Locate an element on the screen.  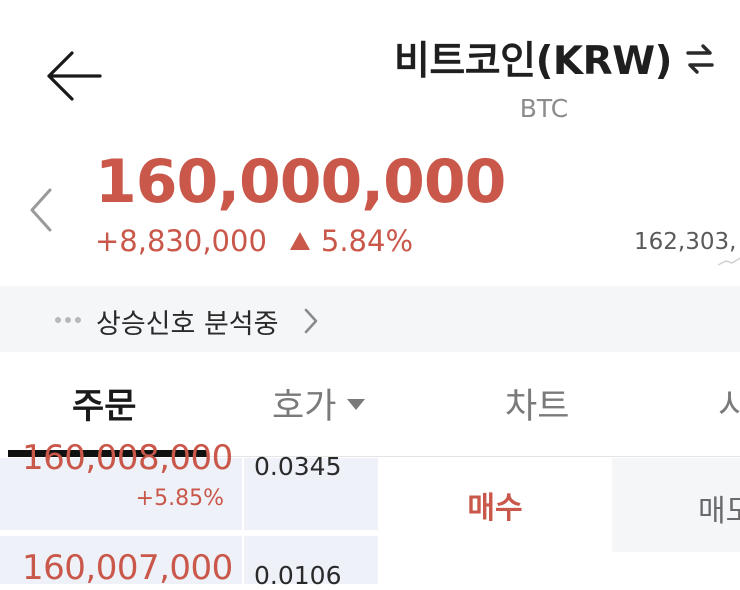
sell-tab: 매도 is located at coordinates (676, 505).